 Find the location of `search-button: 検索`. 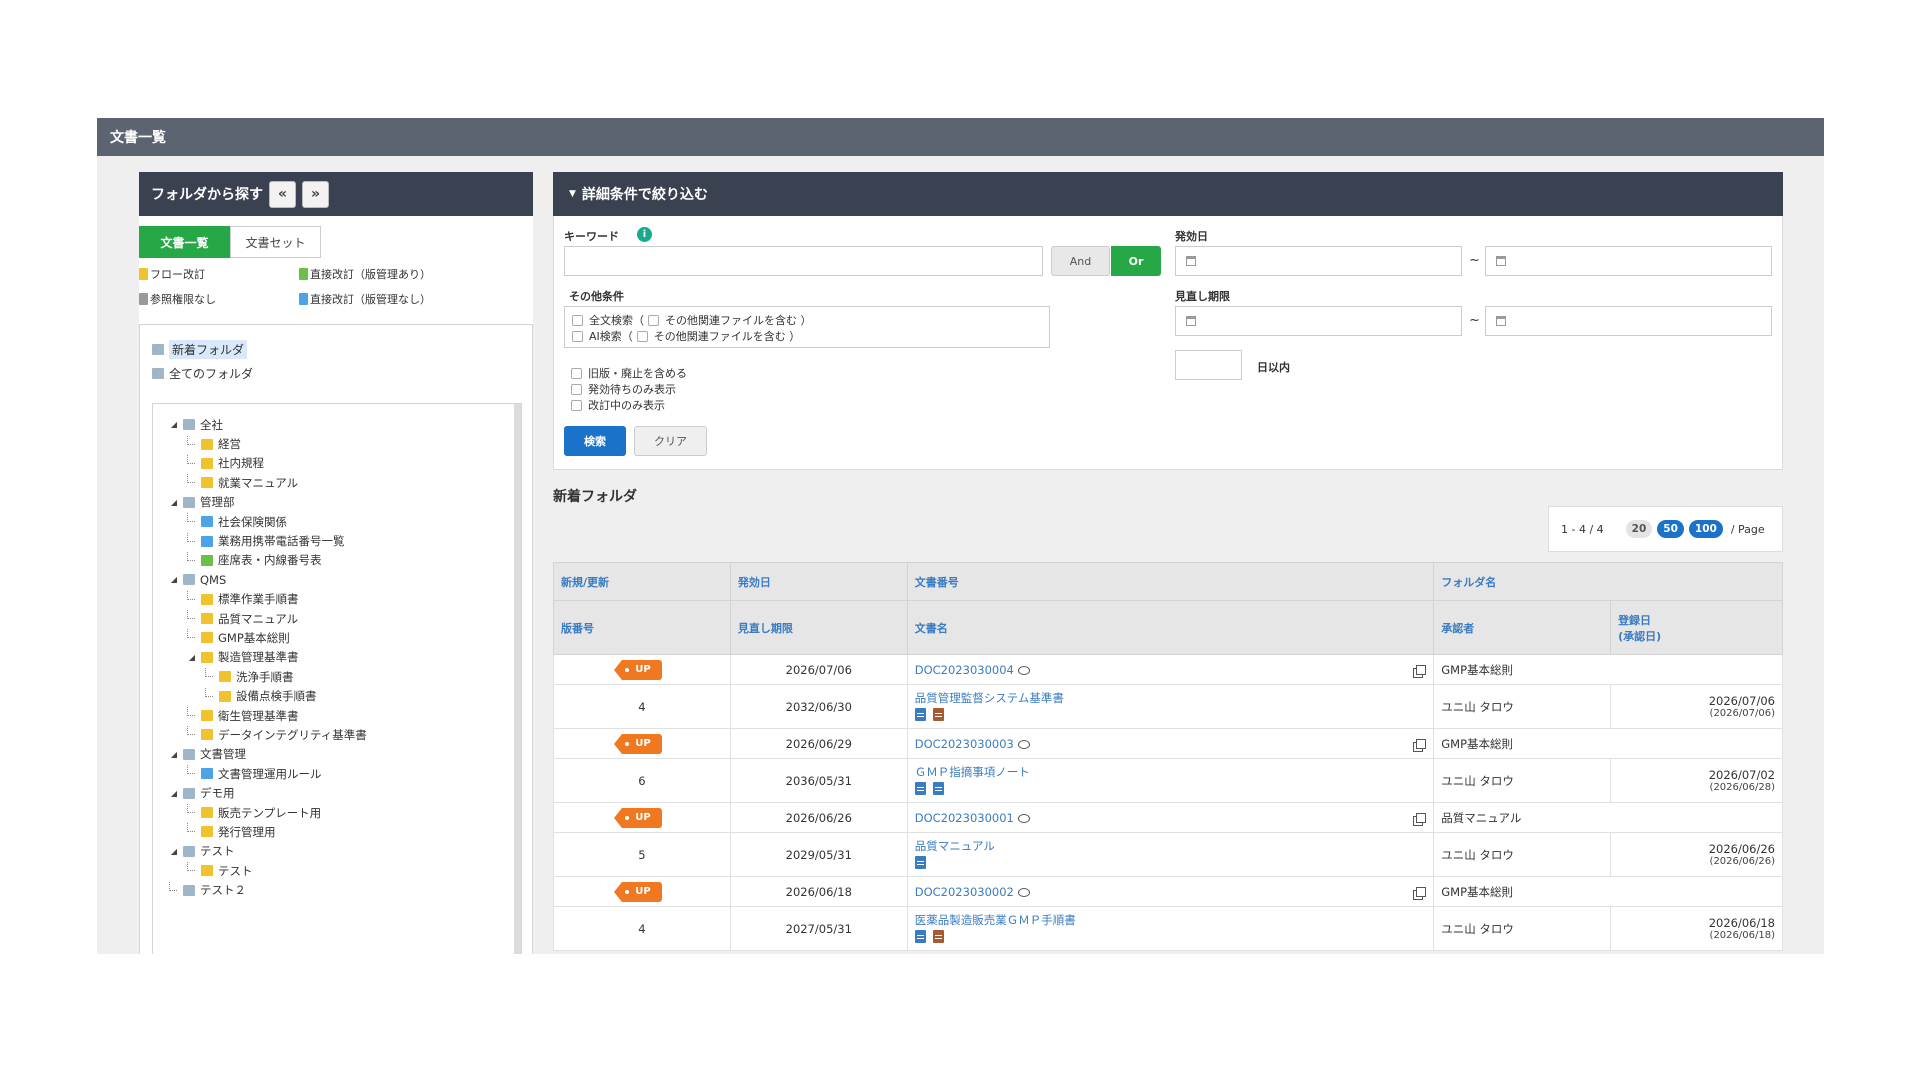

search-button: 検索 is located at coordinates (595, 441).